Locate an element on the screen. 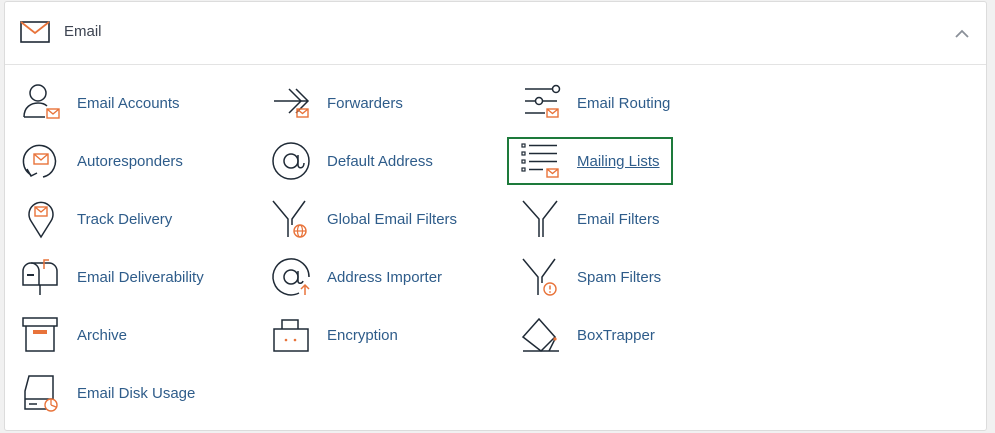 The width and height of the screenshot is (995, 433). default-address-icon is located at coordinates (291, 161).